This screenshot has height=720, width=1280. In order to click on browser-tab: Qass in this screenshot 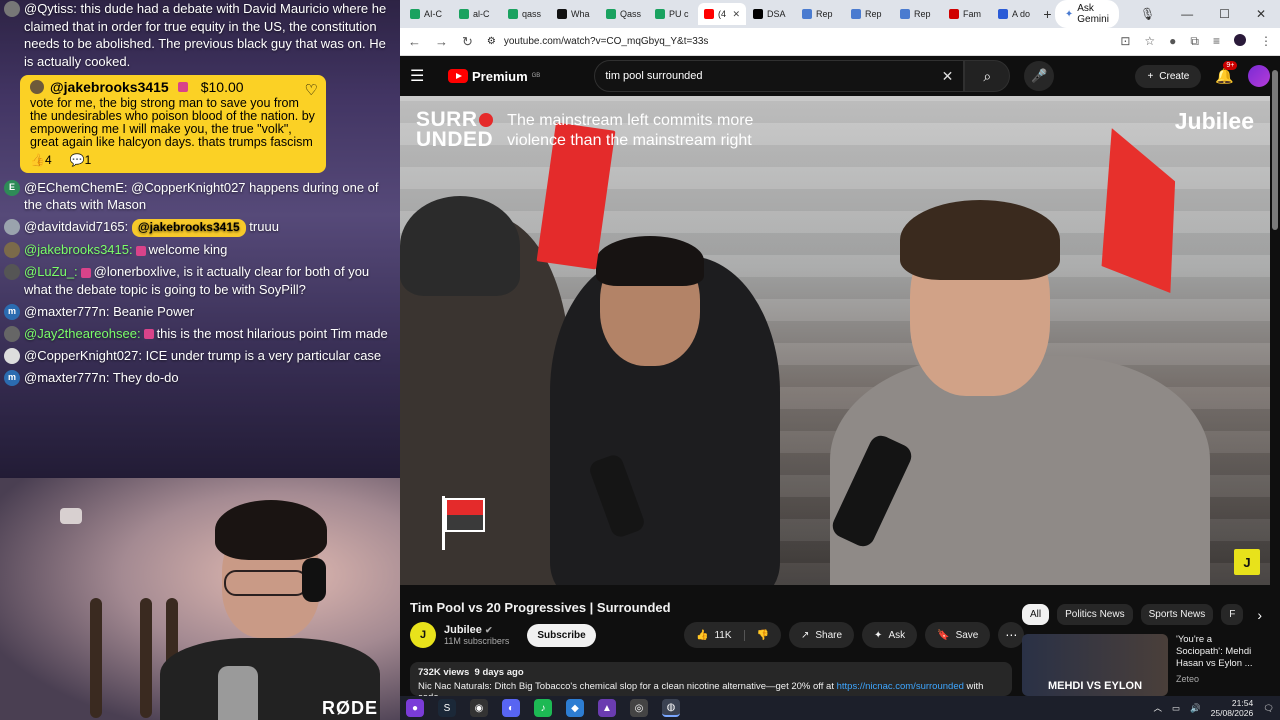, I will do `click(624, 14)`.